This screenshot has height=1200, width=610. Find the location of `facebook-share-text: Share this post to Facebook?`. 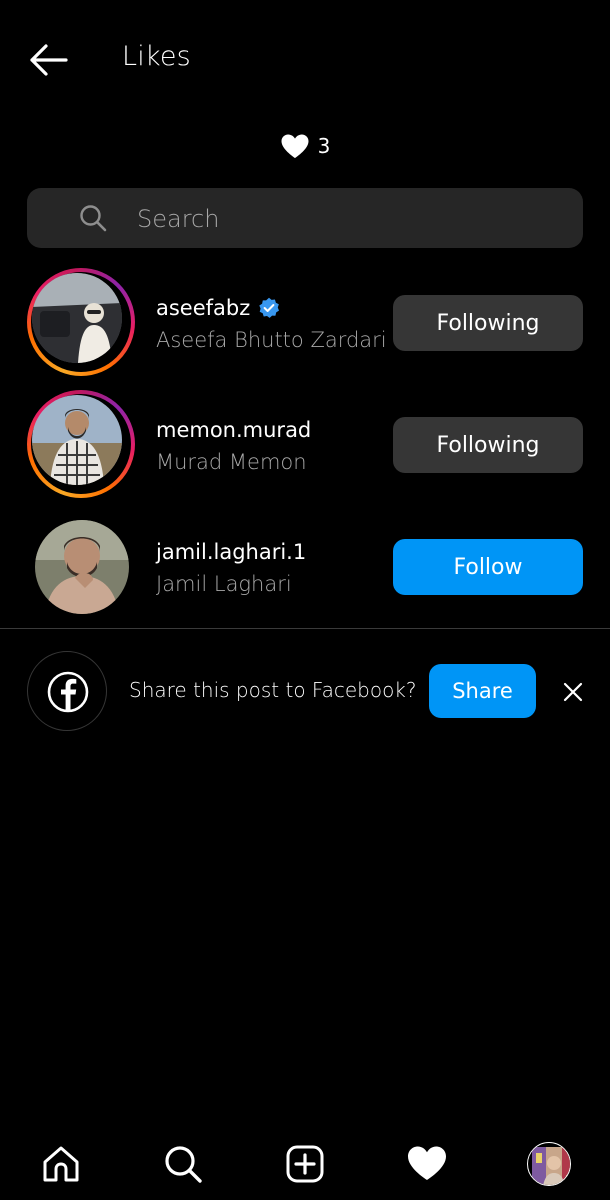

facebook-share-text: Share this post to Facebook? is located at coordinates (273, 690).